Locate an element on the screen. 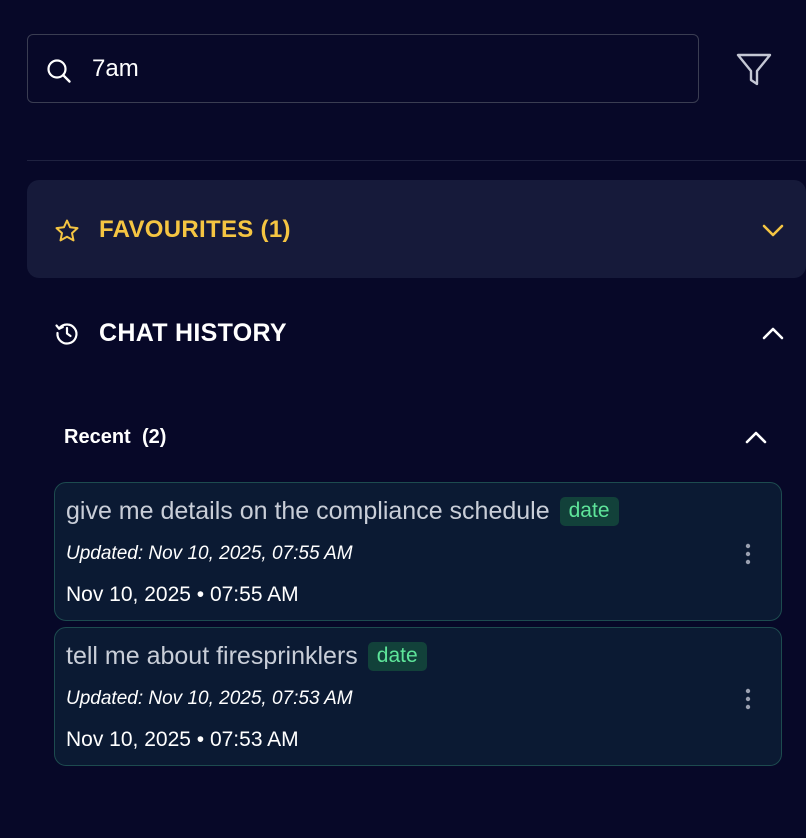 The height and width of the screenshot is (838, 806). chat-date: Nov 10, 2025 • 07:53 AM is located at coordinates (182, 739).